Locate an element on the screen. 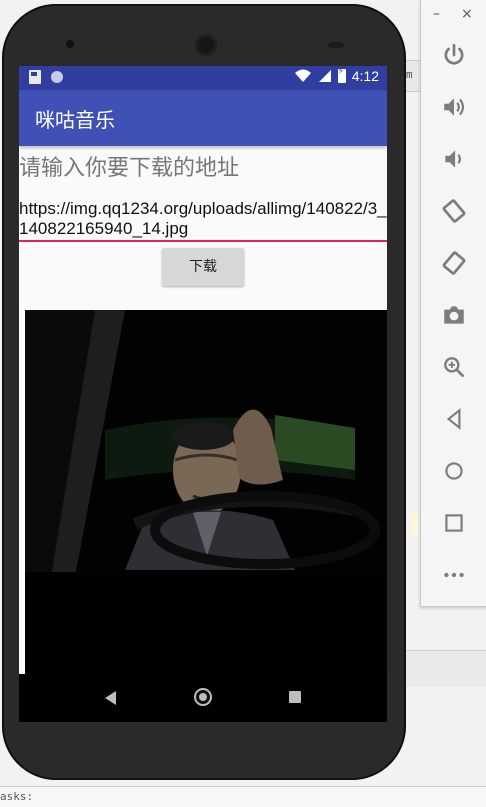 Image resolution: width=486 pixels, height=807 pixels. rotate-right-icon is located at coordinates (454, 263).